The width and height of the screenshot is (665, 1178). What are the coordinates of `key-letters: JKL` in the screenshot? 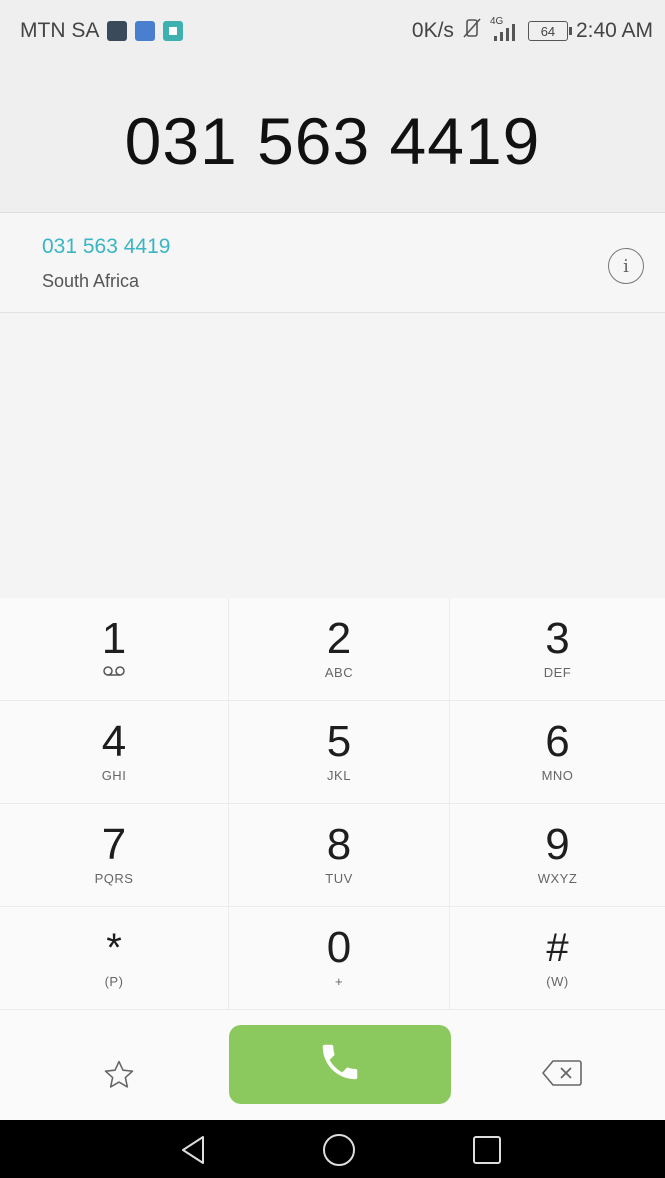 It's located at (339, 775).